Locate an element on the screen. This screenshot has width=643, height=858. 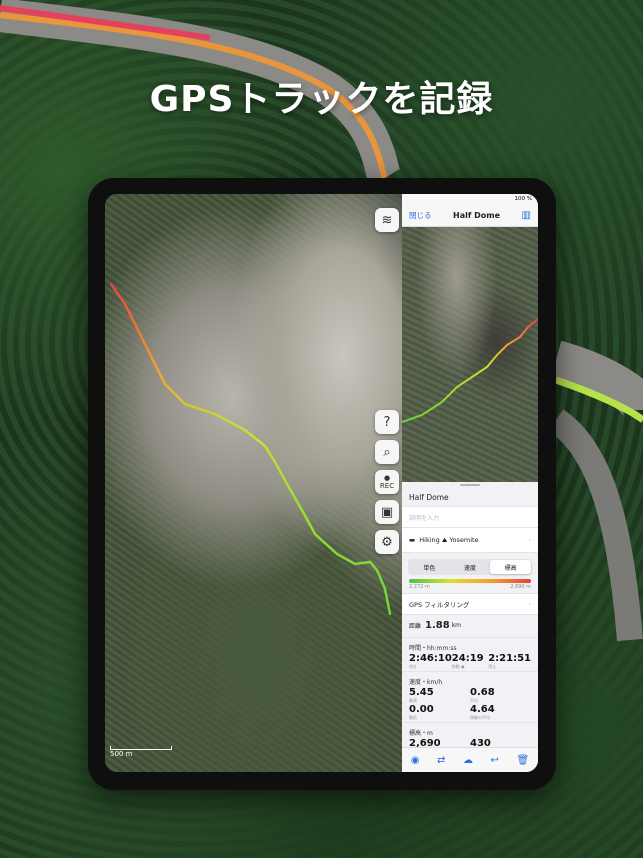
bottom-toolbar: ◉ ⇄ ☁ ↩ 🗑 is located at coordinates (470, 759).